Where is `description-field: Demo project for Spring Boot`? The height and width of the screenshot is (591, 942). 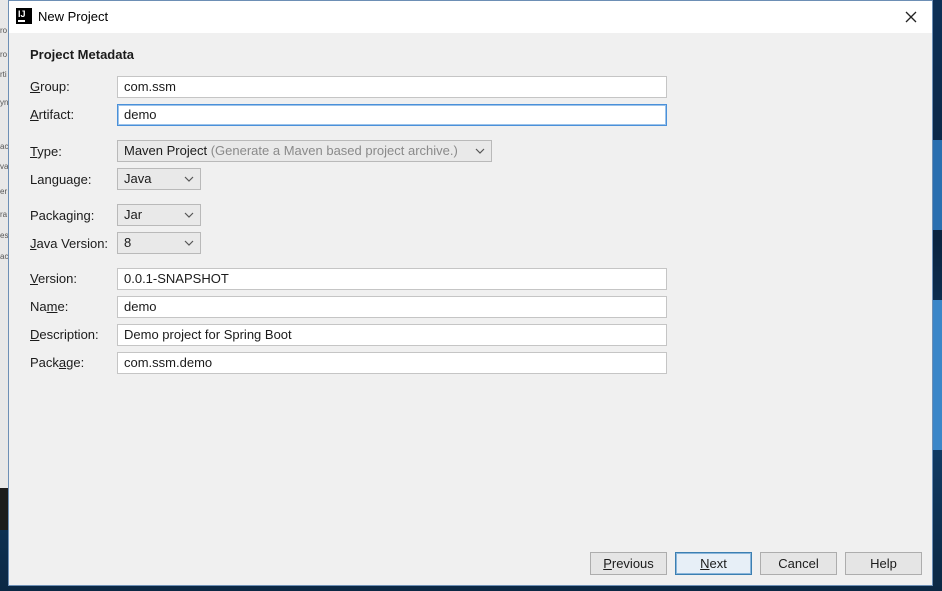
description-field: Demo project for Spring Boot is located at coordinates (392, 335).